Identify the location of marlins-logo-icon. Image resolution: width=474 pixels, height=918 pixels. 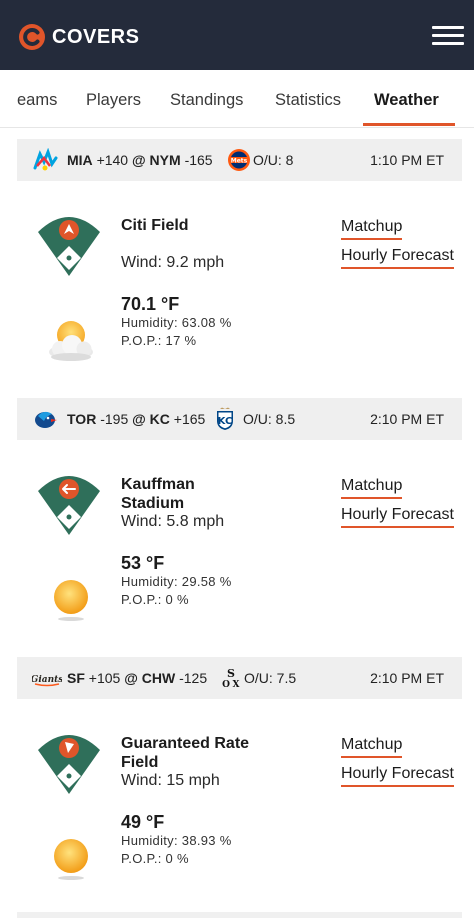
(45, 159).